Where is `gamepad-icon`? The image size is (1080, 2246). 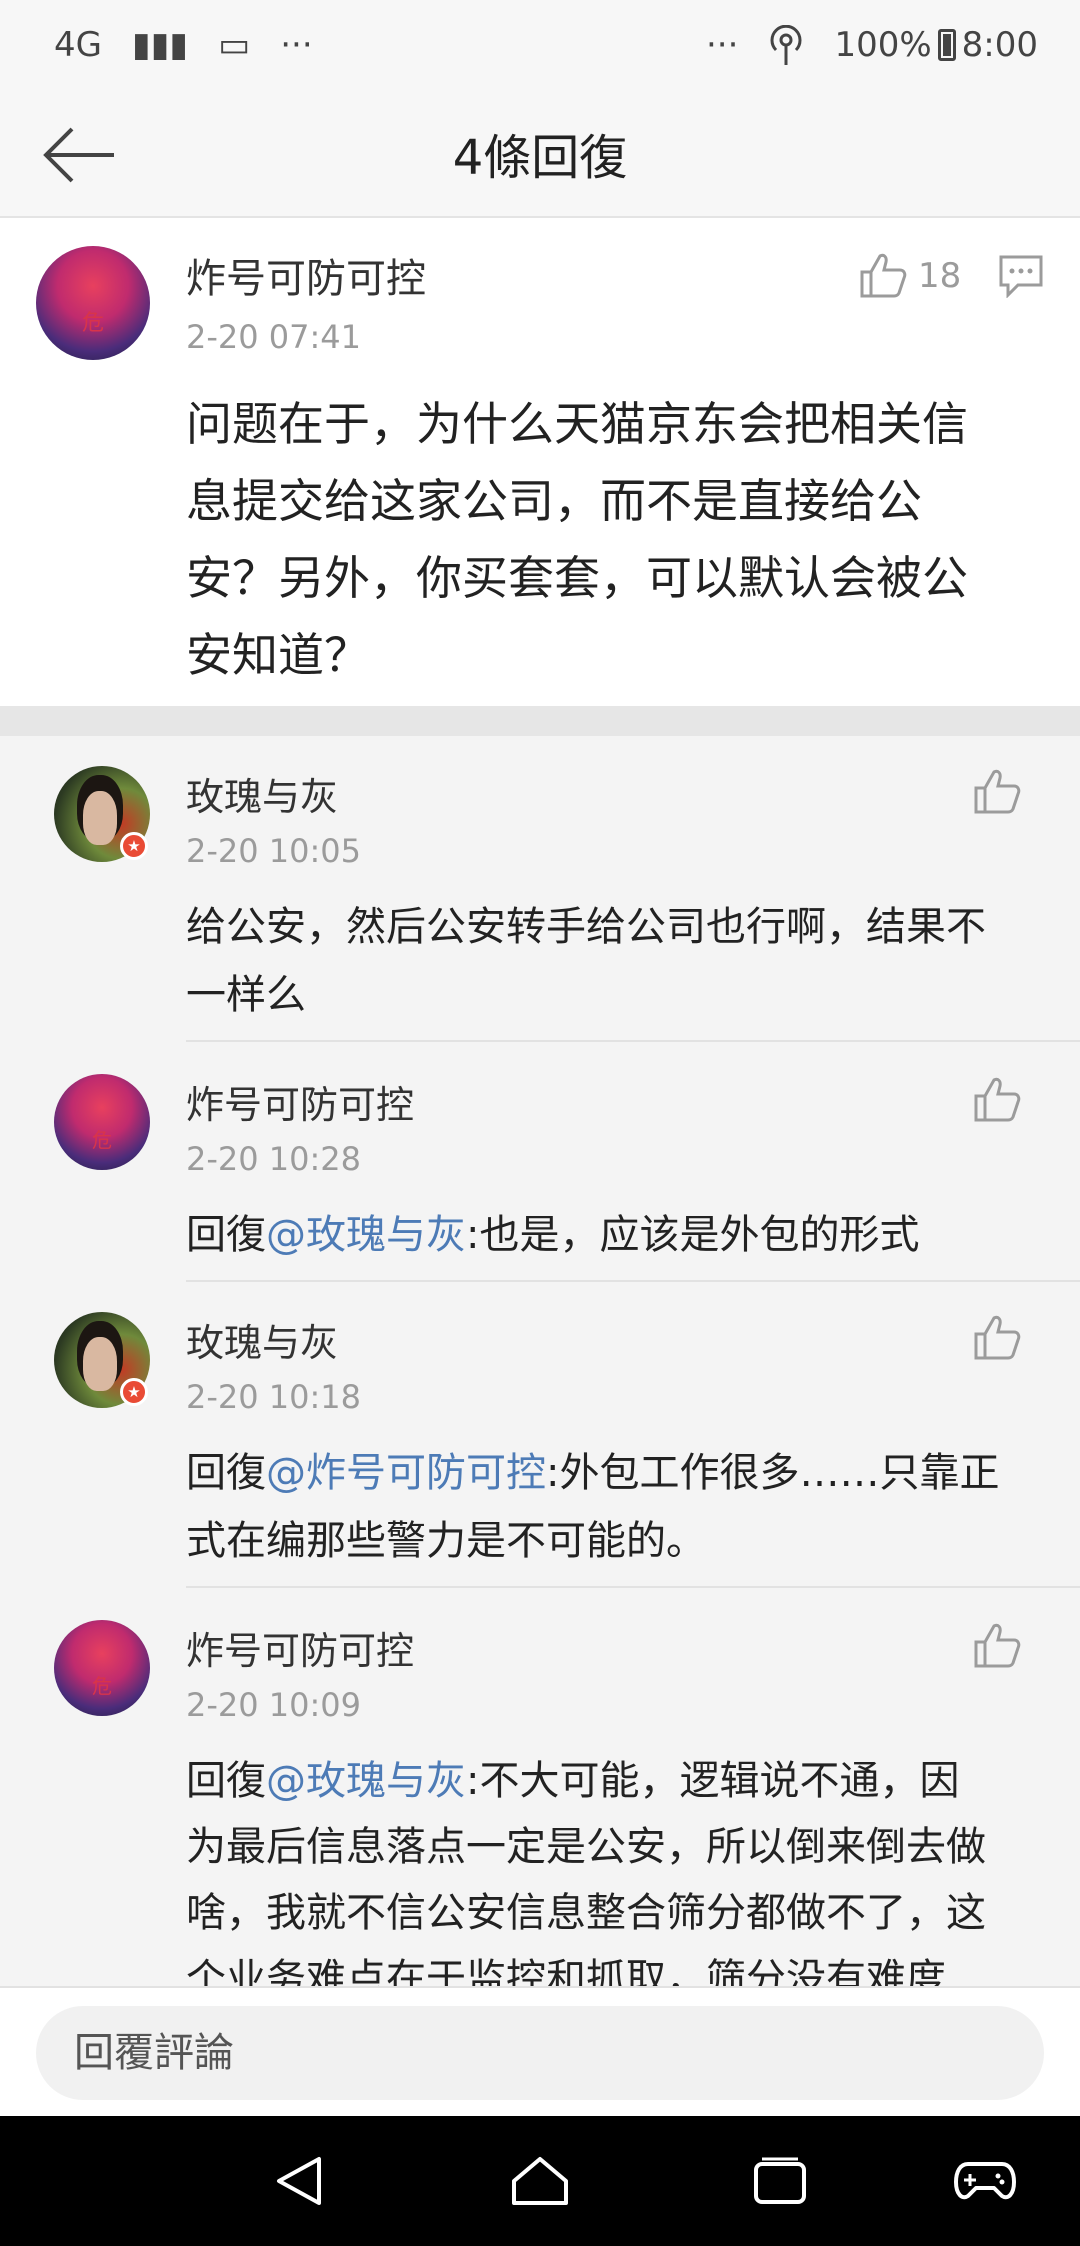
gamepad-icon is located at coordinates (985, 2181).